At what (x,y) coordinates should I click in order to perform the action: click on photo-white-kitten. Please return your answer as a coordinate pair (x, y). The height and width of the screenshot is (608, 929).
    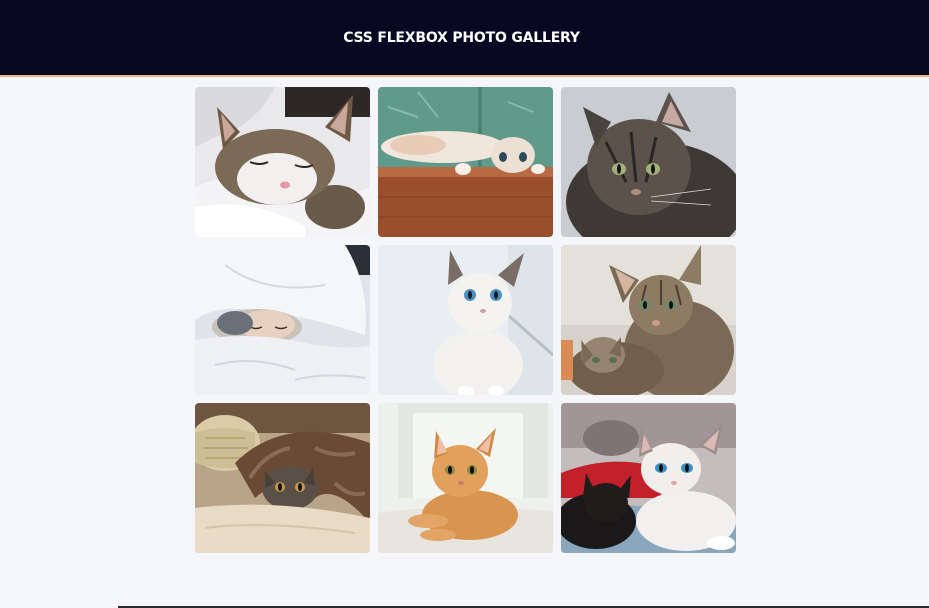
    Looking at the image, I should click on (465, 320).